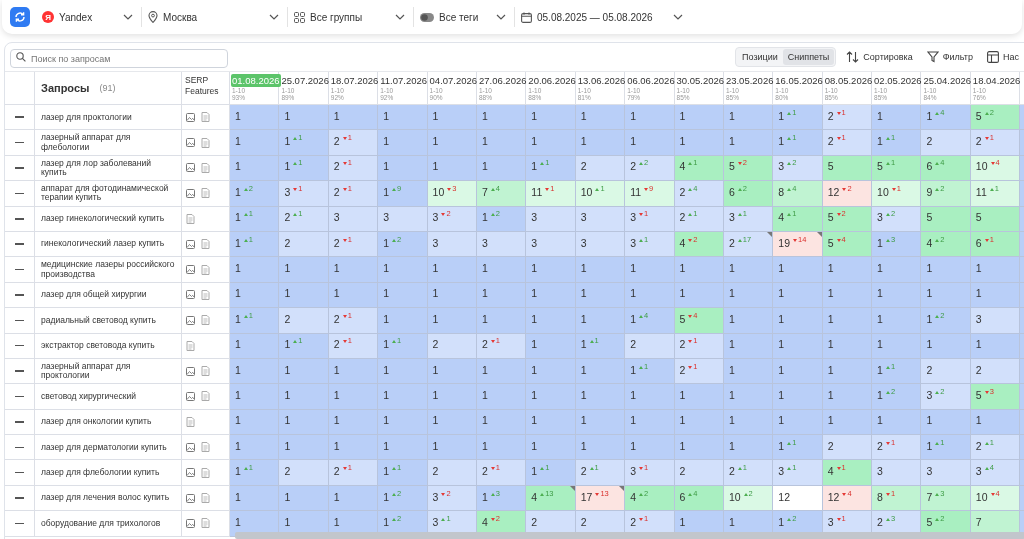  Describe the element at coordinates (949, 57) in the screenshot. I see `toolbar-button: Фильтр` at that location.